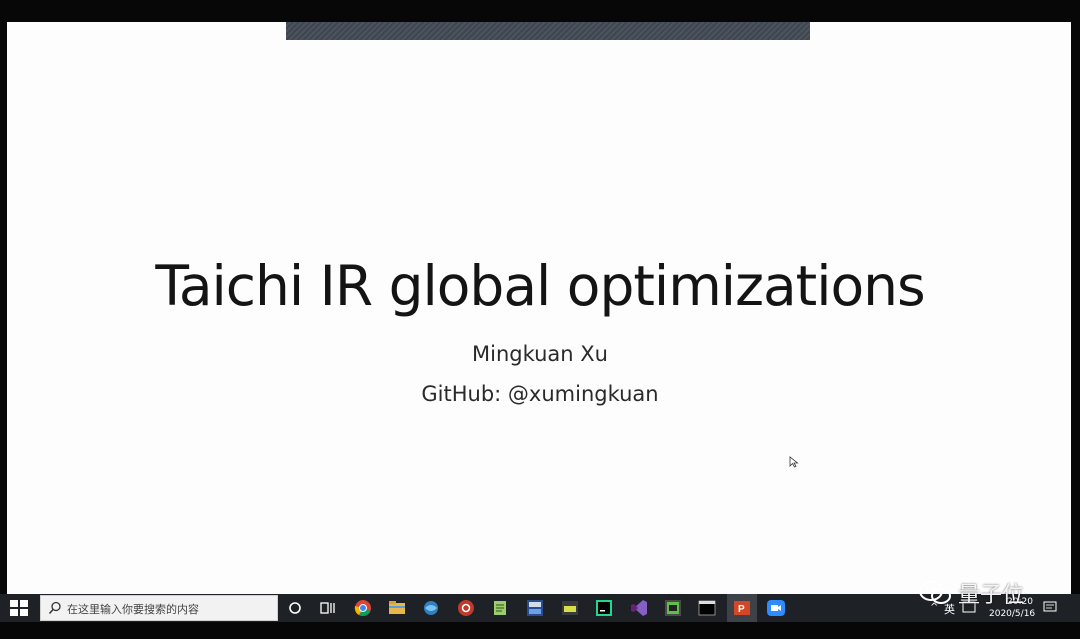 The height and width of the screenshot is (639, 1080). Describe the element at coordinates (673, 608) in the screenshot. I see `sublime-icon` at that location.